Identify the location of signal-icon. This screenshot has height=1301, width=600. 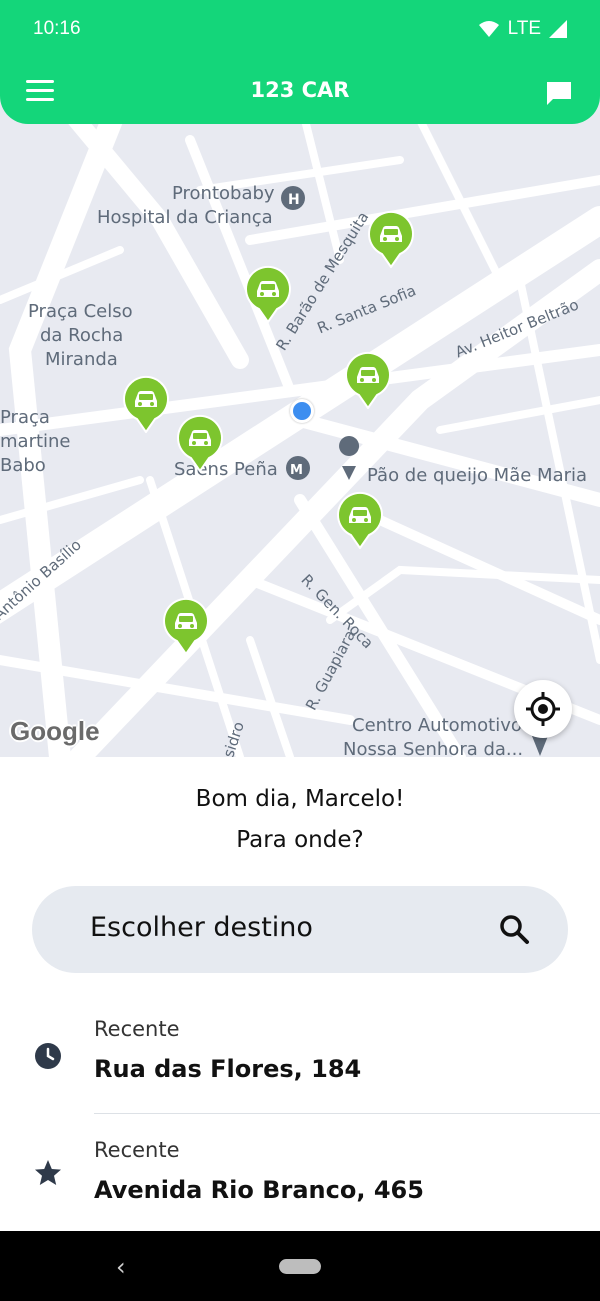
(558, 29).